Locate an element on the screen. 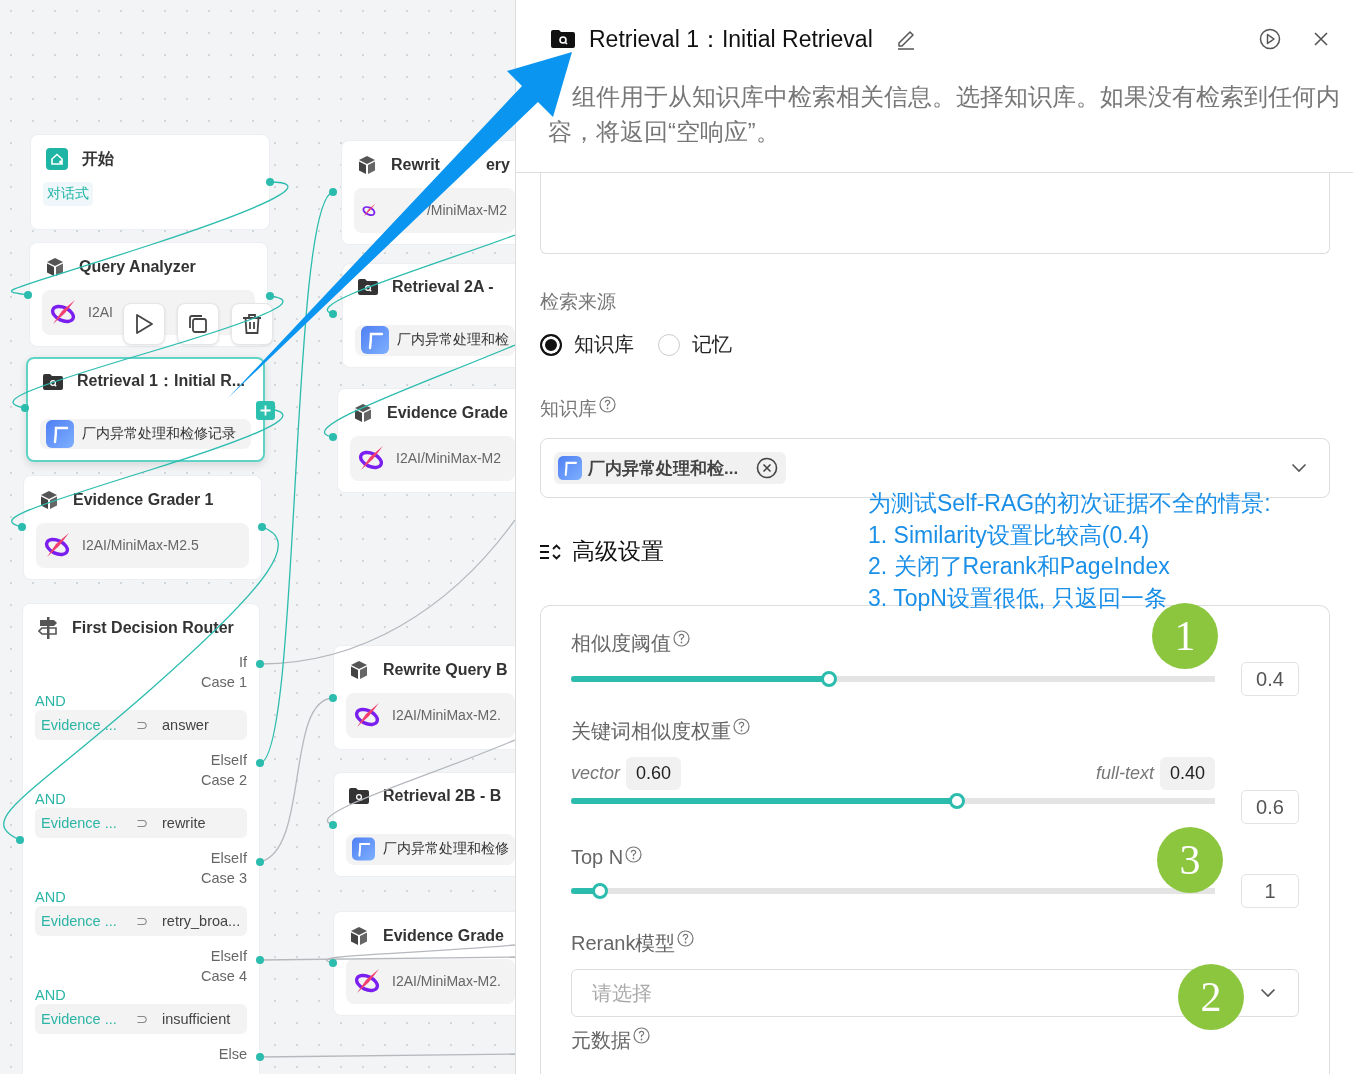  weight-value: 0.60 is located at coordinates (654, 773).